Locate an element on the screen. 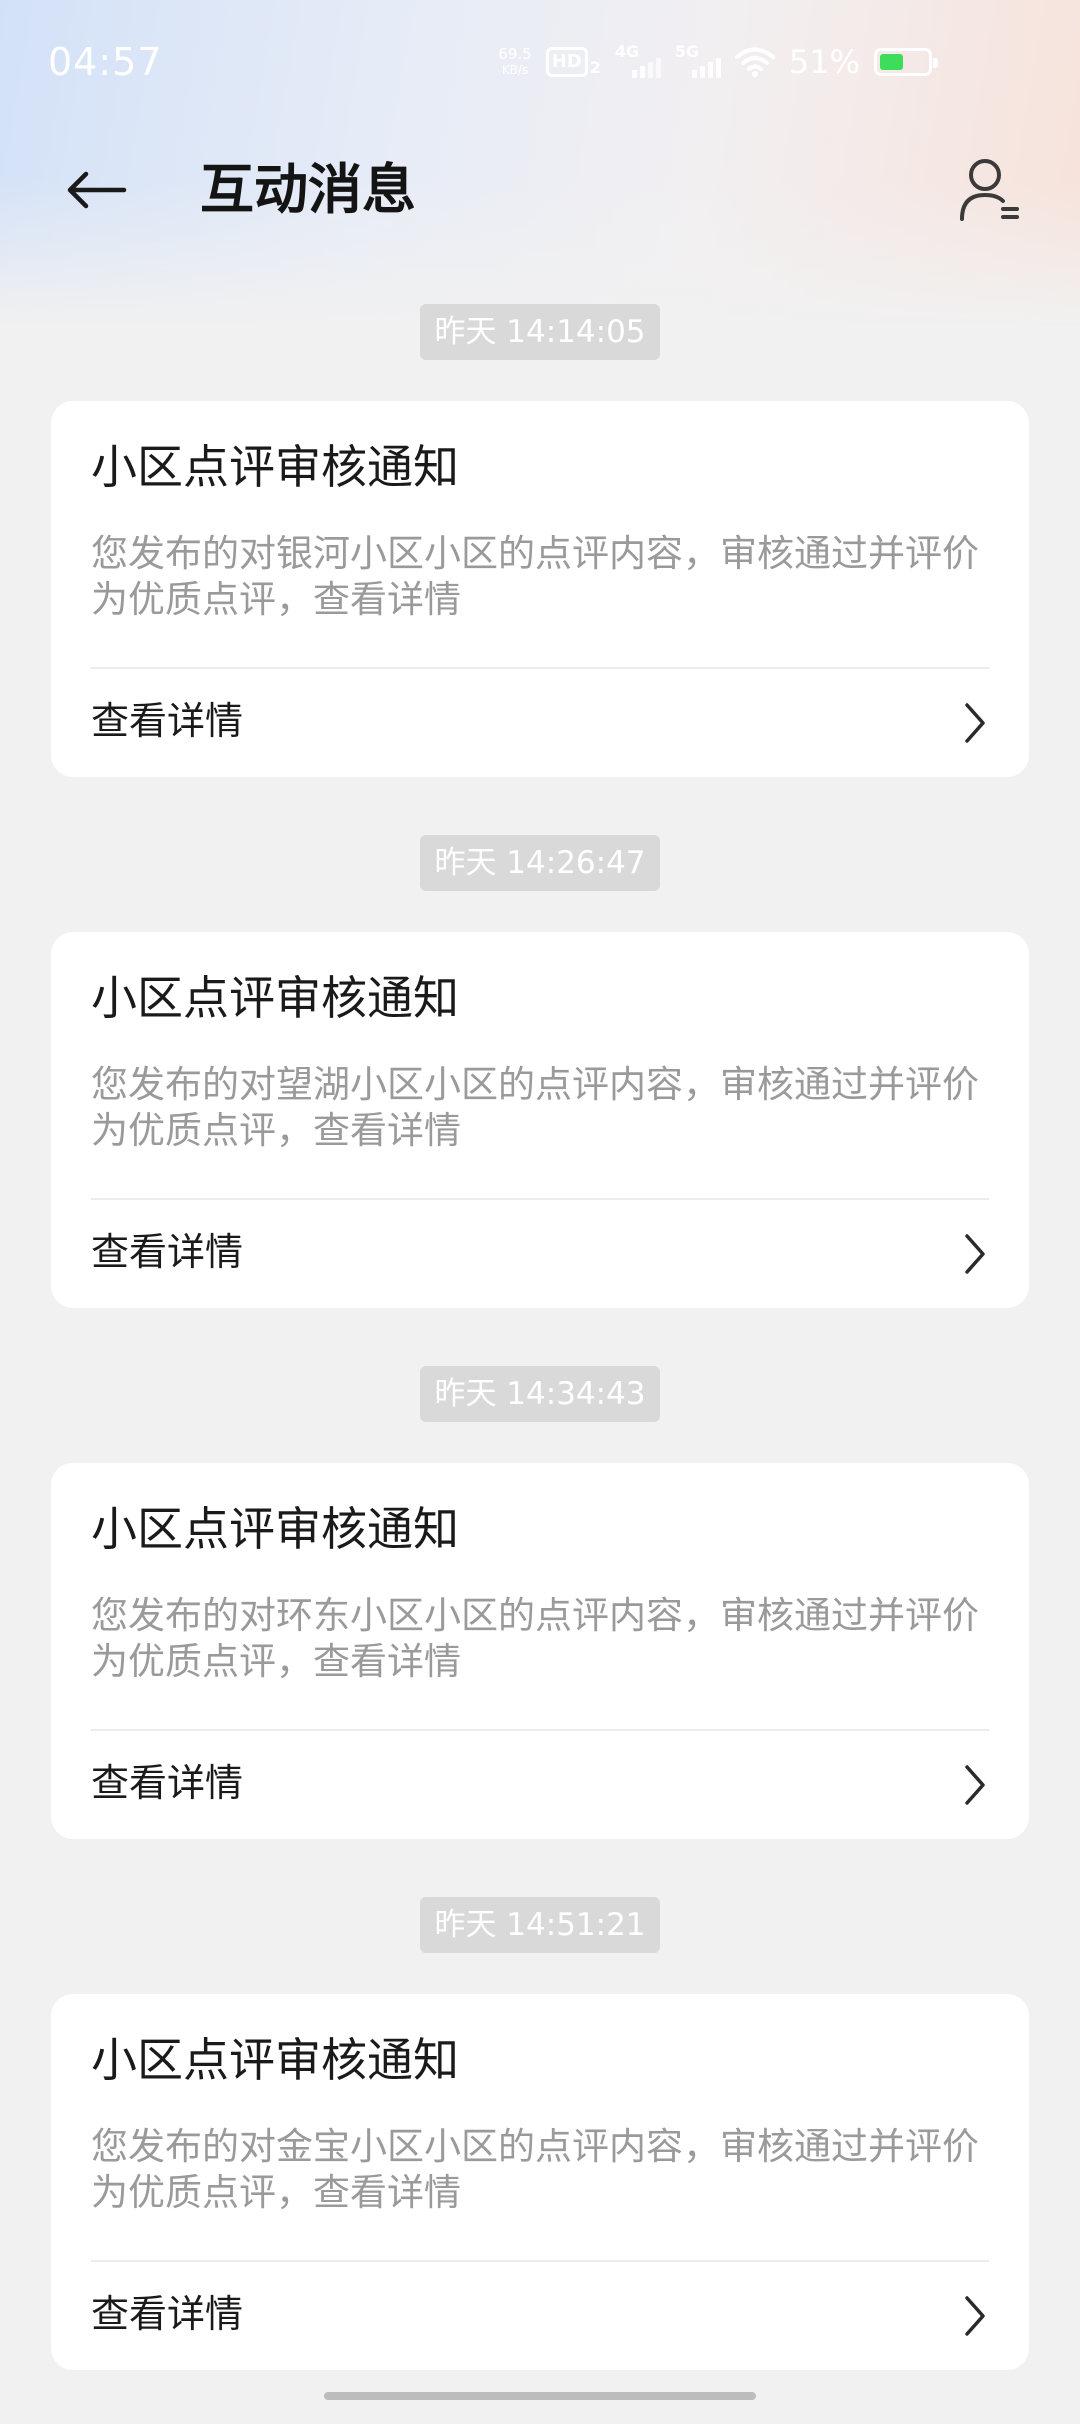 This screenshot has height=2424, width=1080. message-timestamp: 昨天 14:26:47 is located at coordinates (540, 863).